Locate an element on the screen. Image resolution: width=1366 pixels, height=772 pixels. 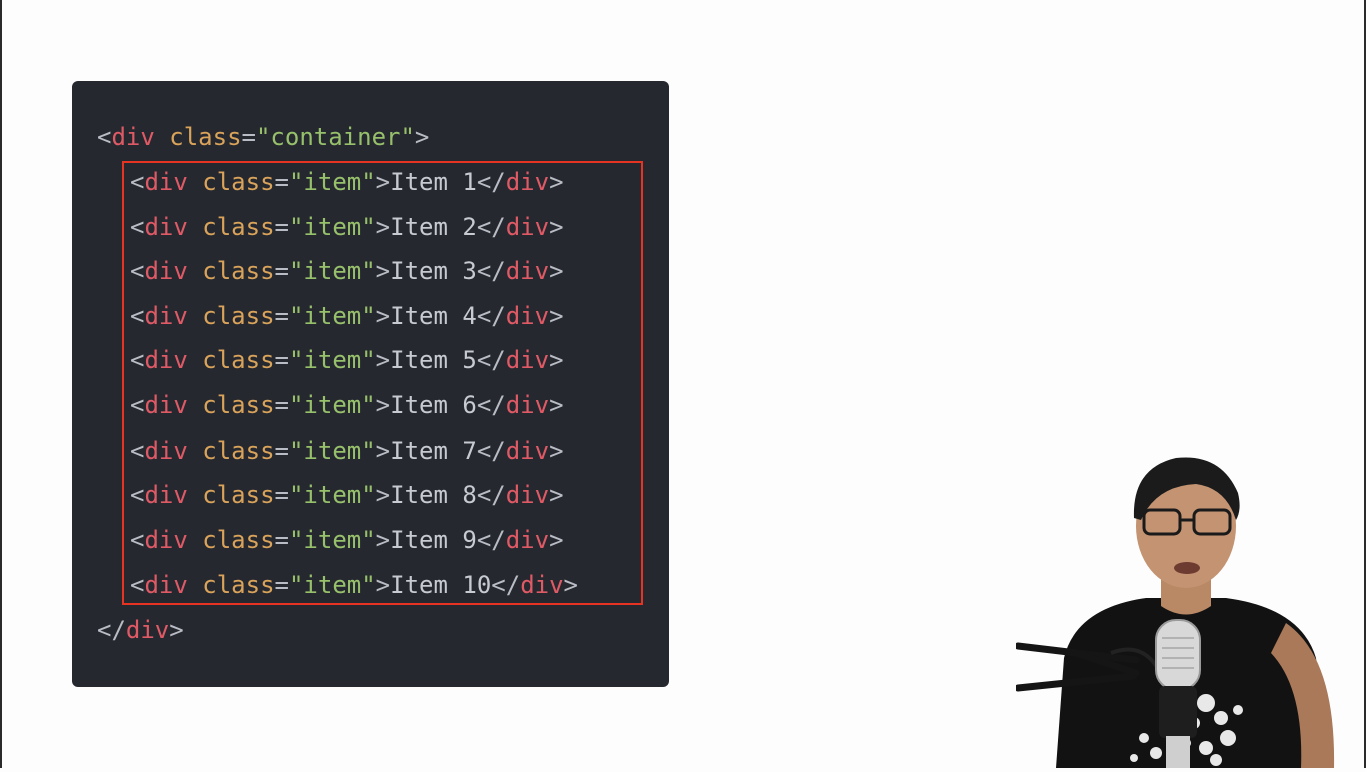
code-line-container-open: <div class="container"> is located at coordinates (263, 137).